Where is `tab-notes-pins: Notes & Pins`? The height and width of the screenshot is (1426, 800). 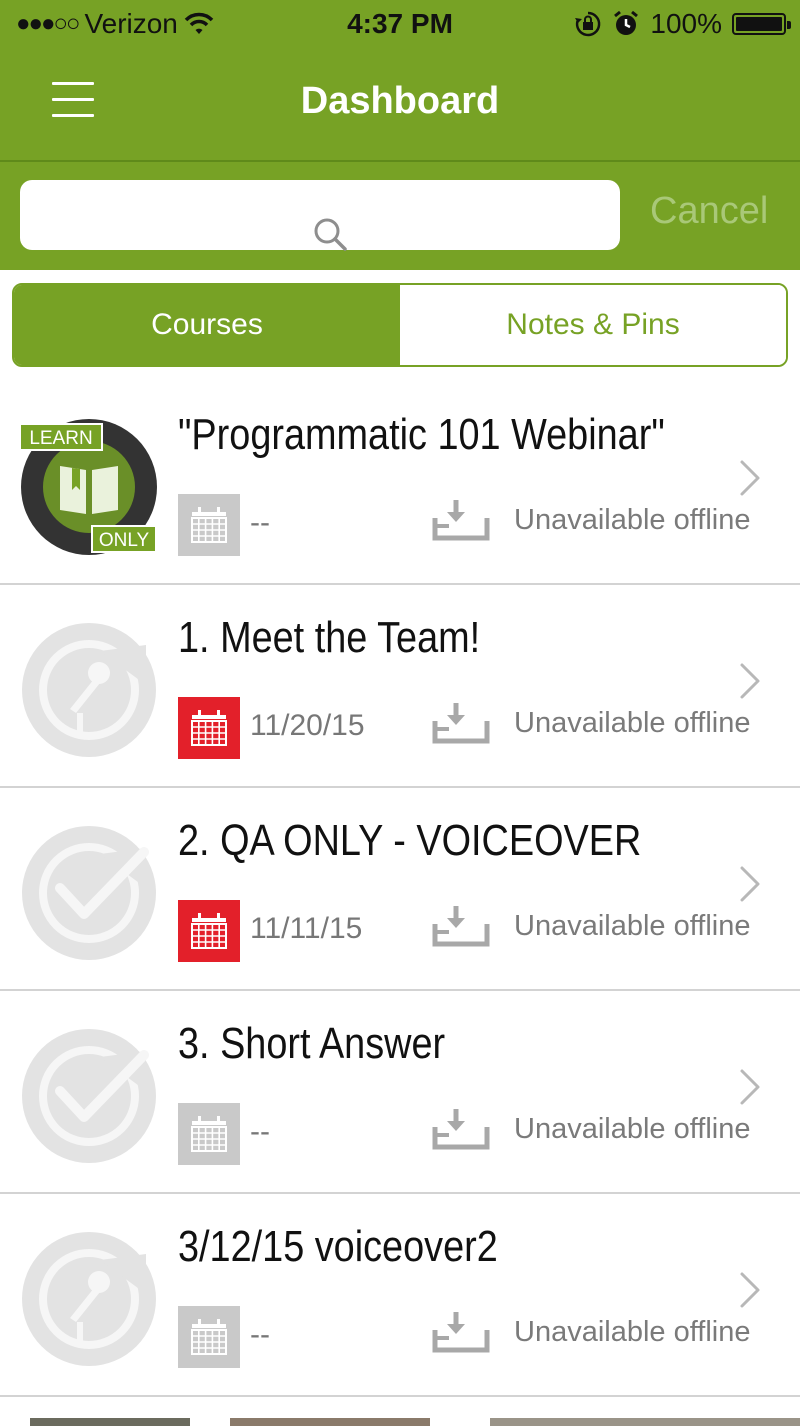 tab-notes-pins: Notes & Pins is located at coordinates (593, 325).